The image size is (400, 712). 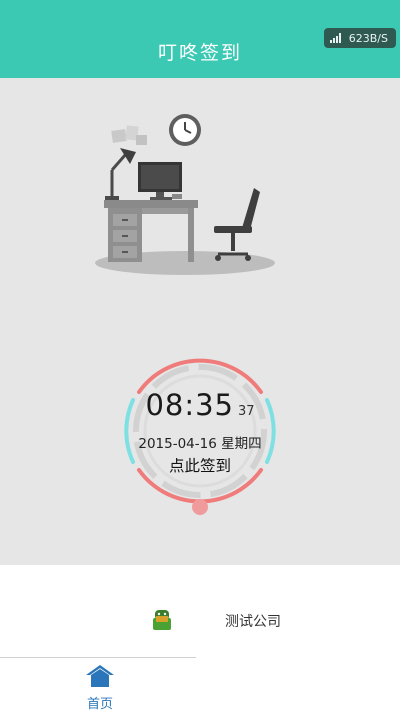 I want to click on tabbar-divider, so click(x=98, y=657).